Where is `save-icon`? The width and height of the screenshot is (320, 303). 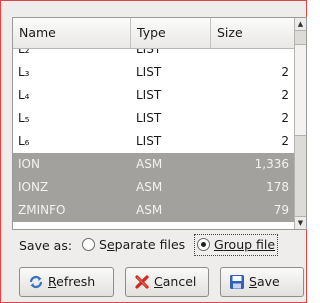
save-icon is located at coordinates (237, 282).